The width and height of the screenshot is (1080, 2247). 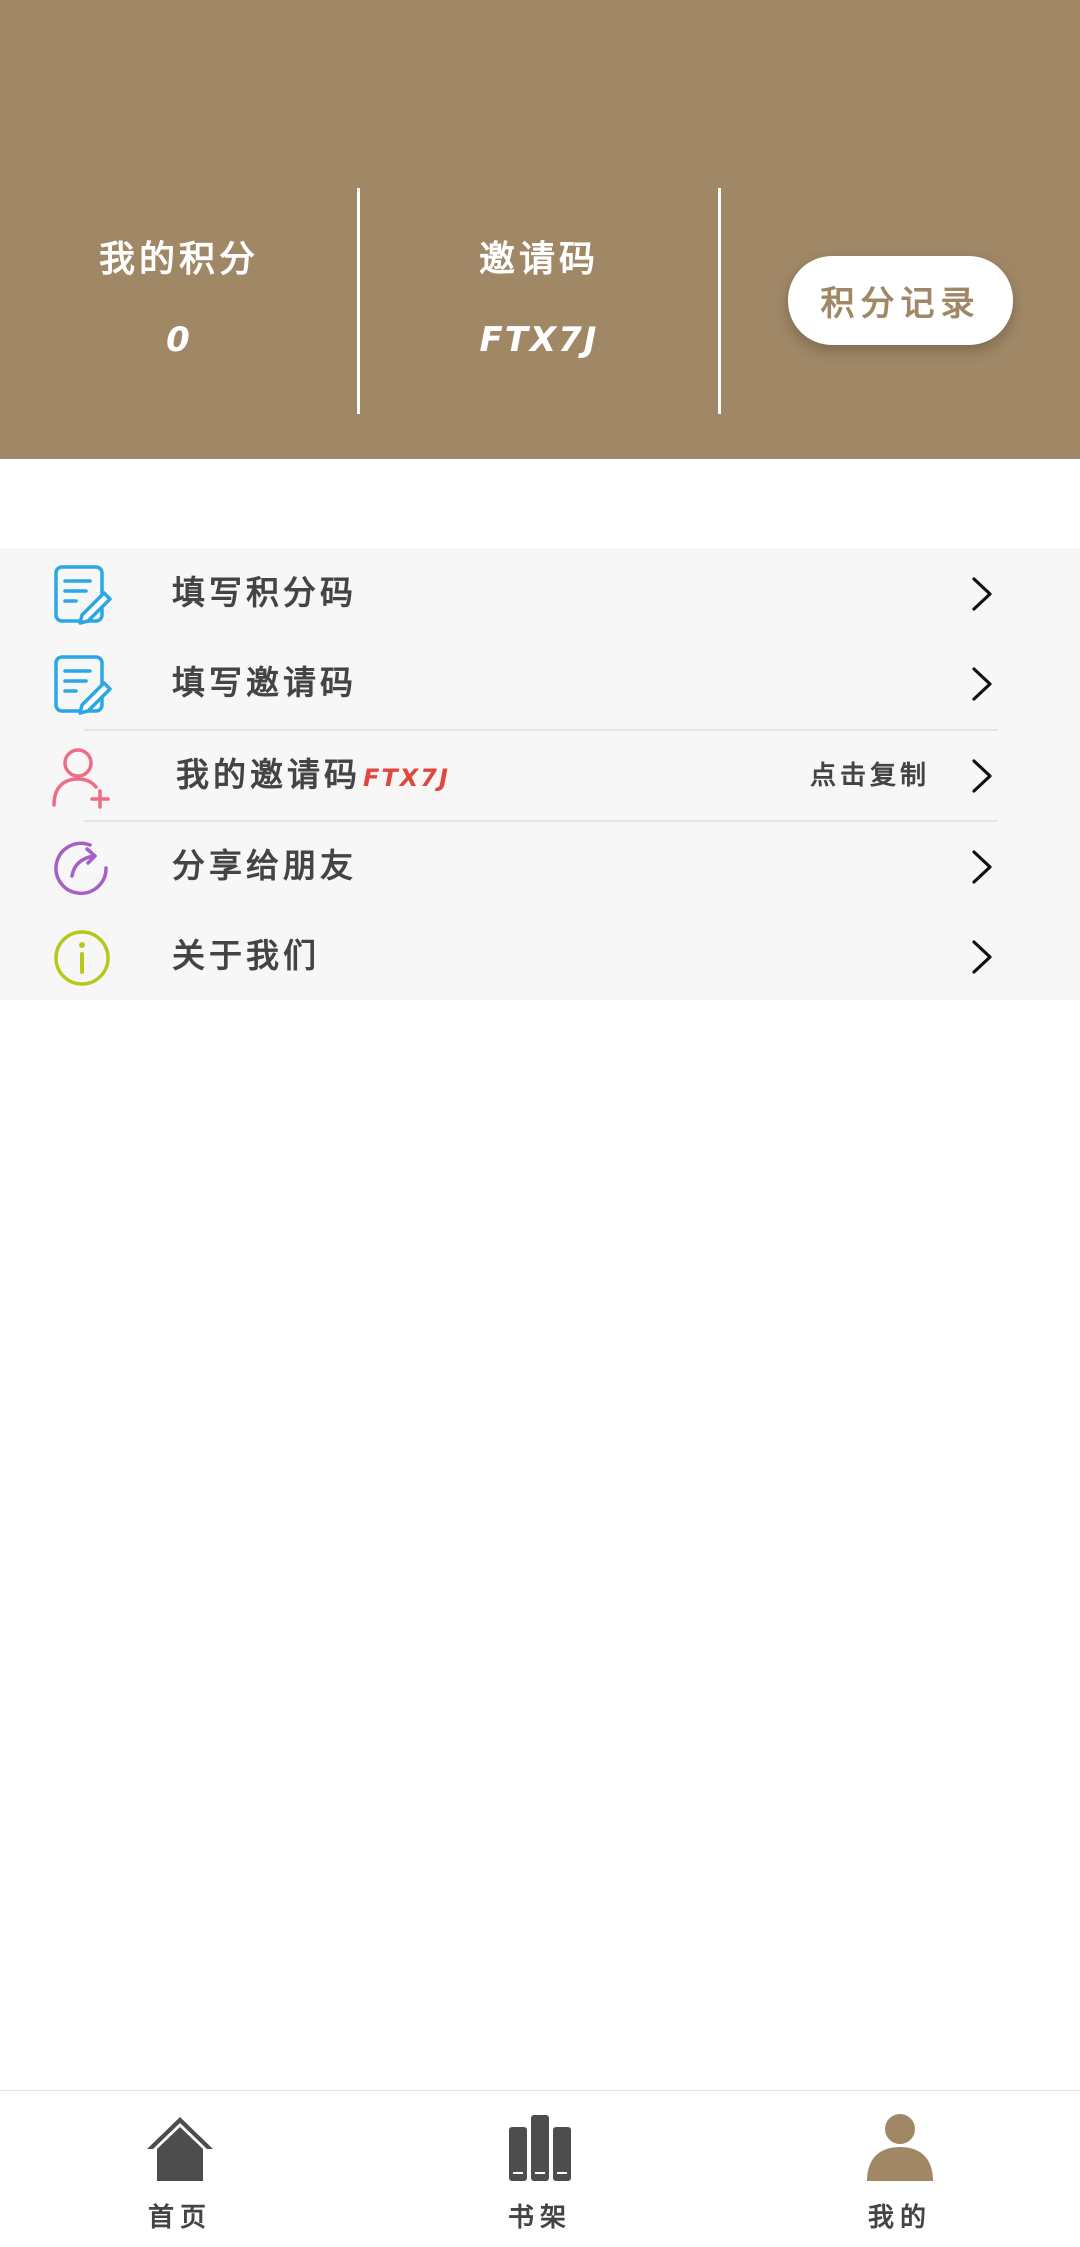 What do you see at coordinates (179, 340) in the screenshot?
I see `my-points-value: 0` at bounding box center [179, 340].